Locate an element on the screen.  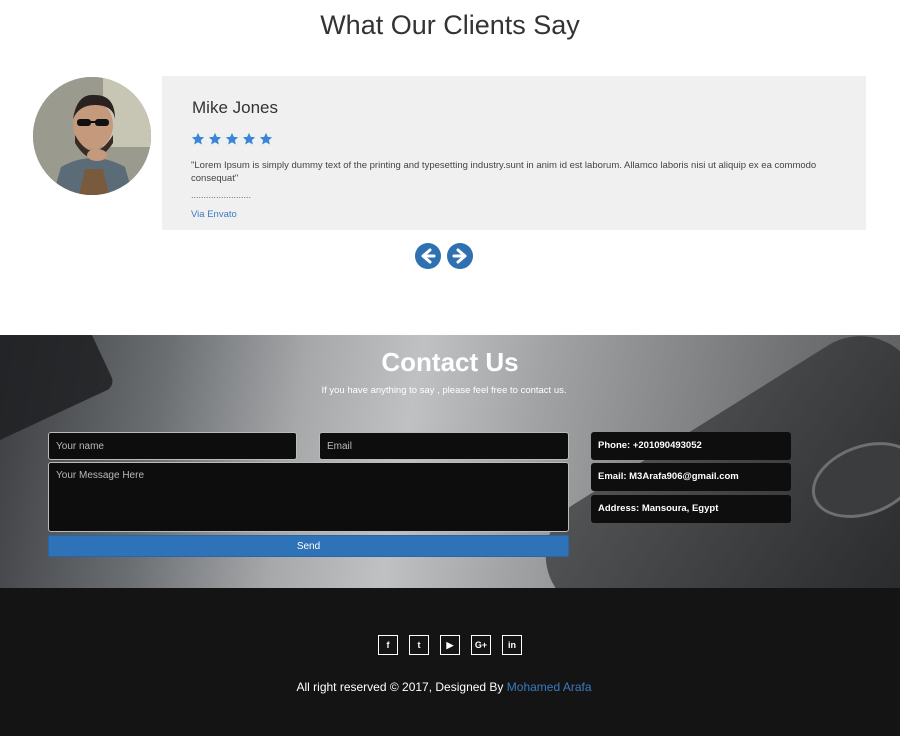
email-info: Email: M3Arafa906@gmail.com is located at coordinates (691, 477).